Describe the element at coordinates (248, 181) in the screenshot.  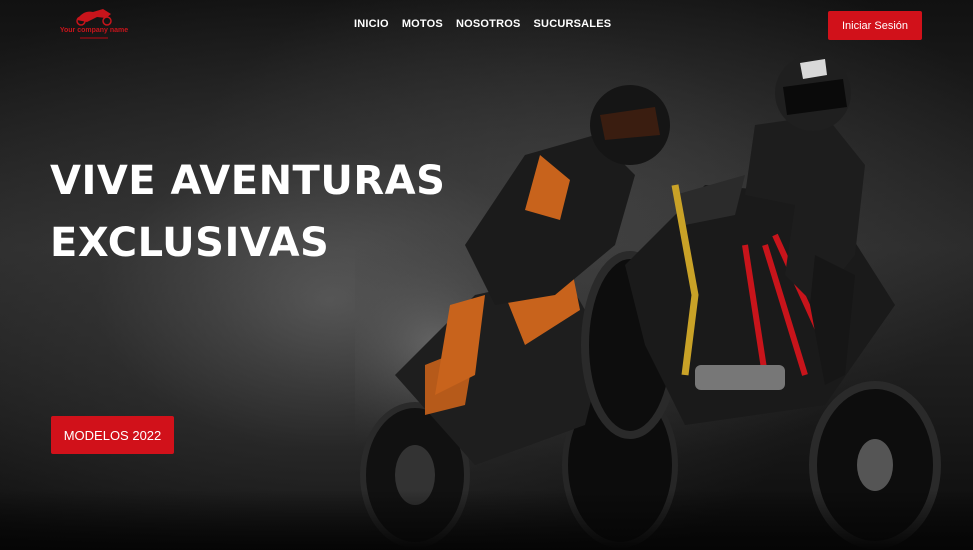
I see `headline-line-1: VIVE AVENTURAS` at that location.